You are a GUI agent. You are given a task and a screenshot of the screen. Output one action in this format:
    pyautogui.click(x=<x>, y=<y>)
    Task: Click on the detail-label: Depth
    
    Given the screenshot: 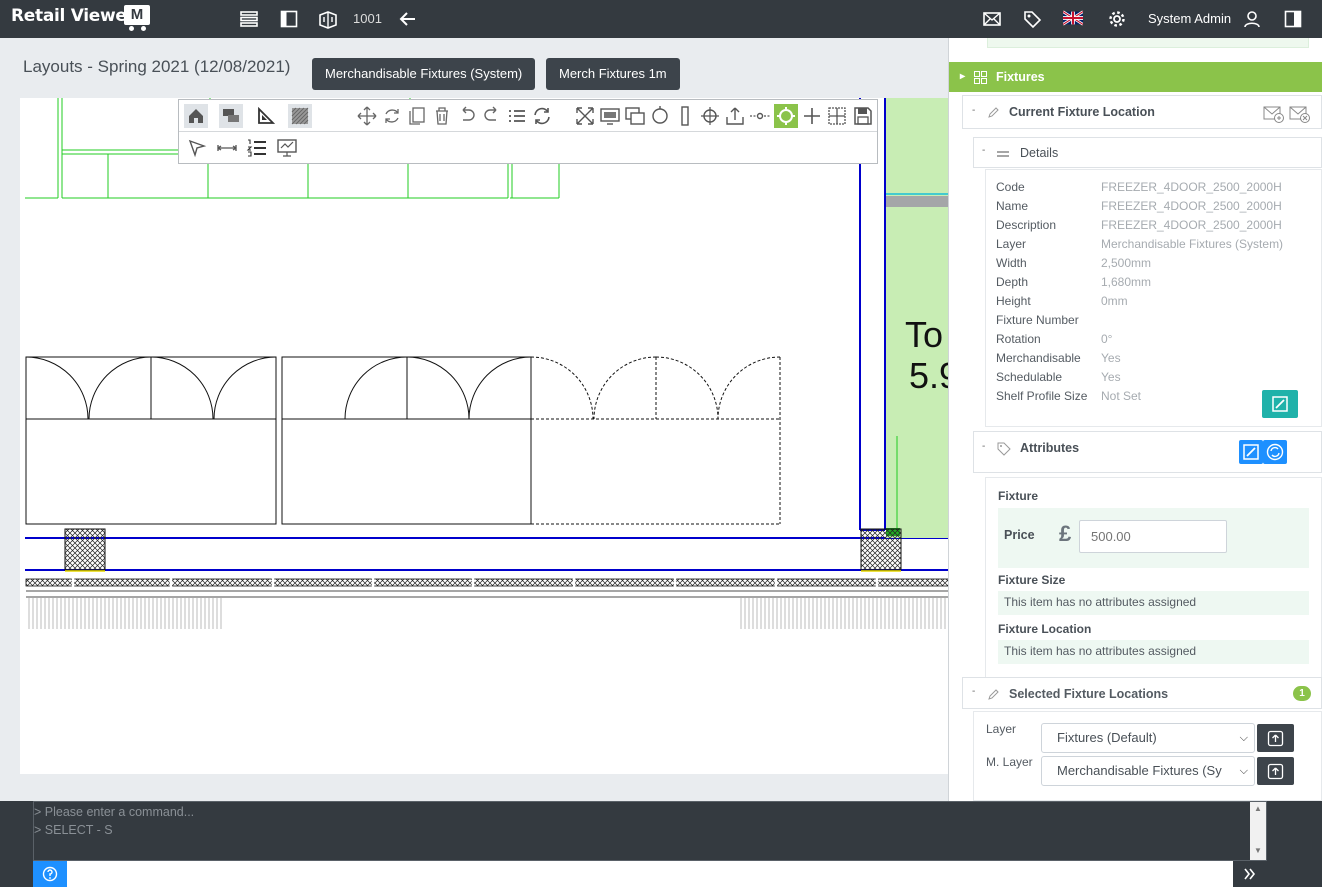 What is the action you would take?
    pyautogui.click(x=1012, y=282)
    